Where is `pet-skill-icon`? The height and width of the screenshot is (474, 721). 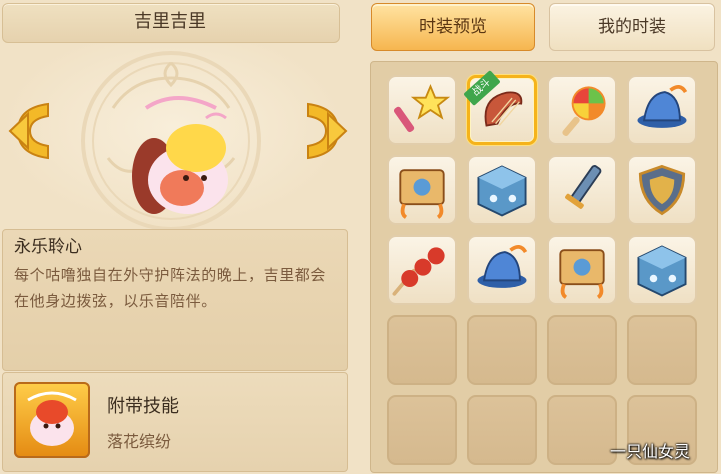
pet-skill-icon is located at coordinates (52, 418).